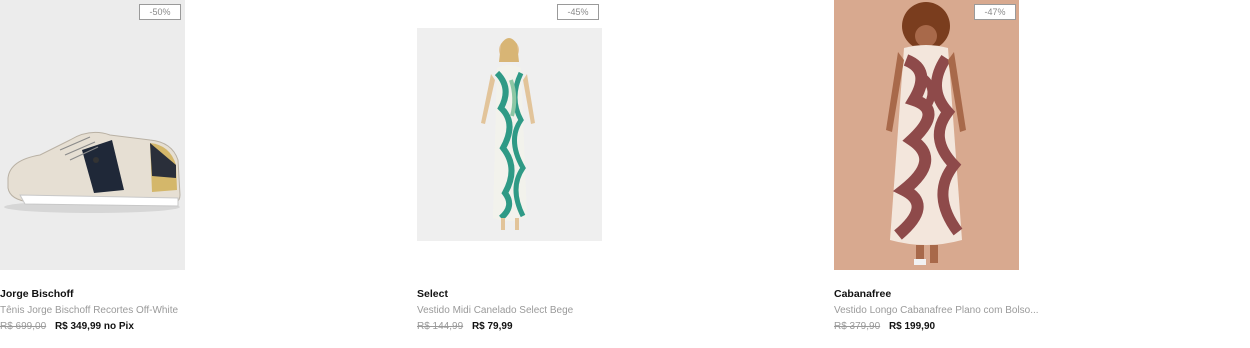 Image resolution: width=1250 pixels, height=348 pixels. What do you see at coordinates (89, 310) in the screenshot?
I see `product-title: Tênis Jorge Bischoff Recortes Off-White` at bounding box center [89, 310].